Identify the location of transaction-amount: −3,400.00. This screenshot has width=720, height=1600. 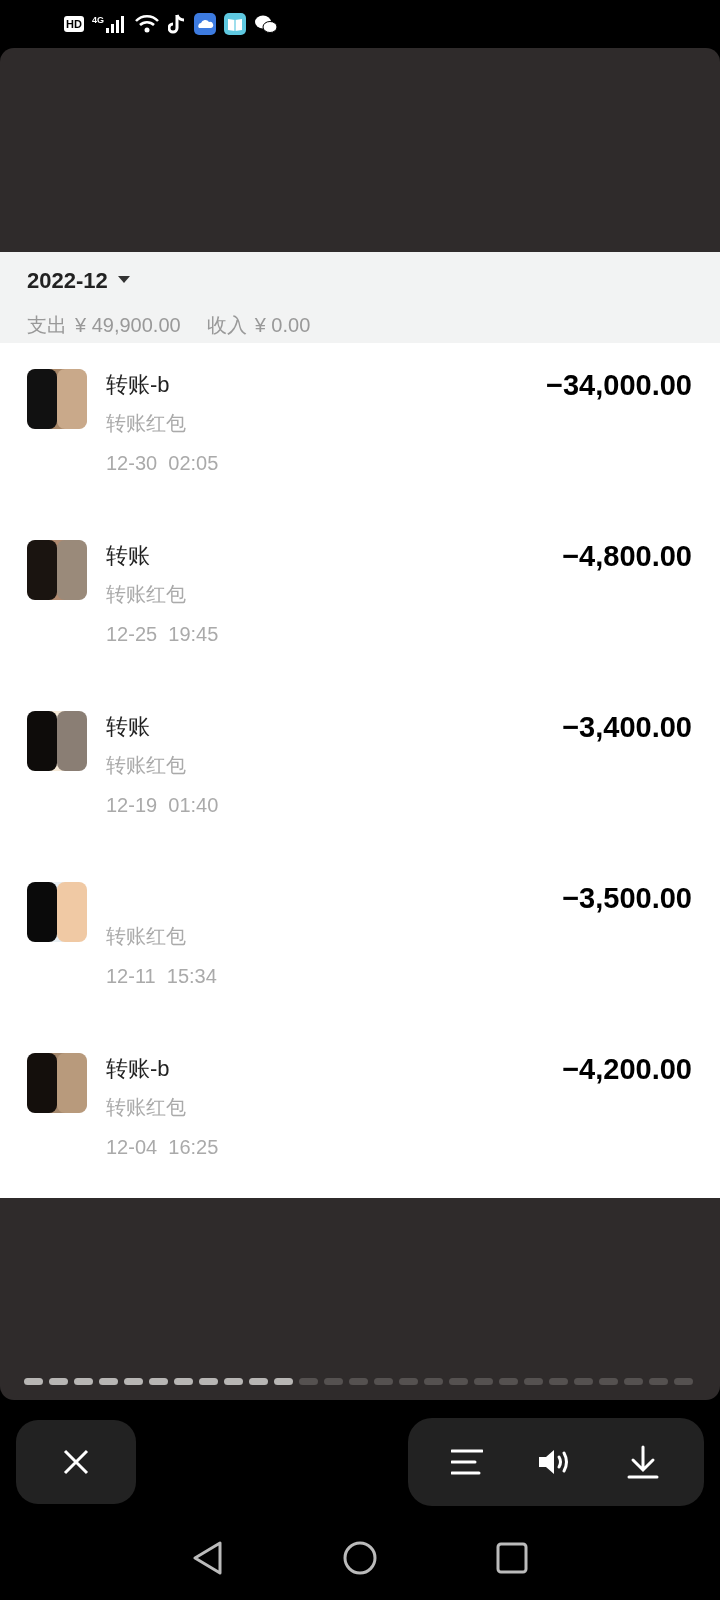
(627, 727).